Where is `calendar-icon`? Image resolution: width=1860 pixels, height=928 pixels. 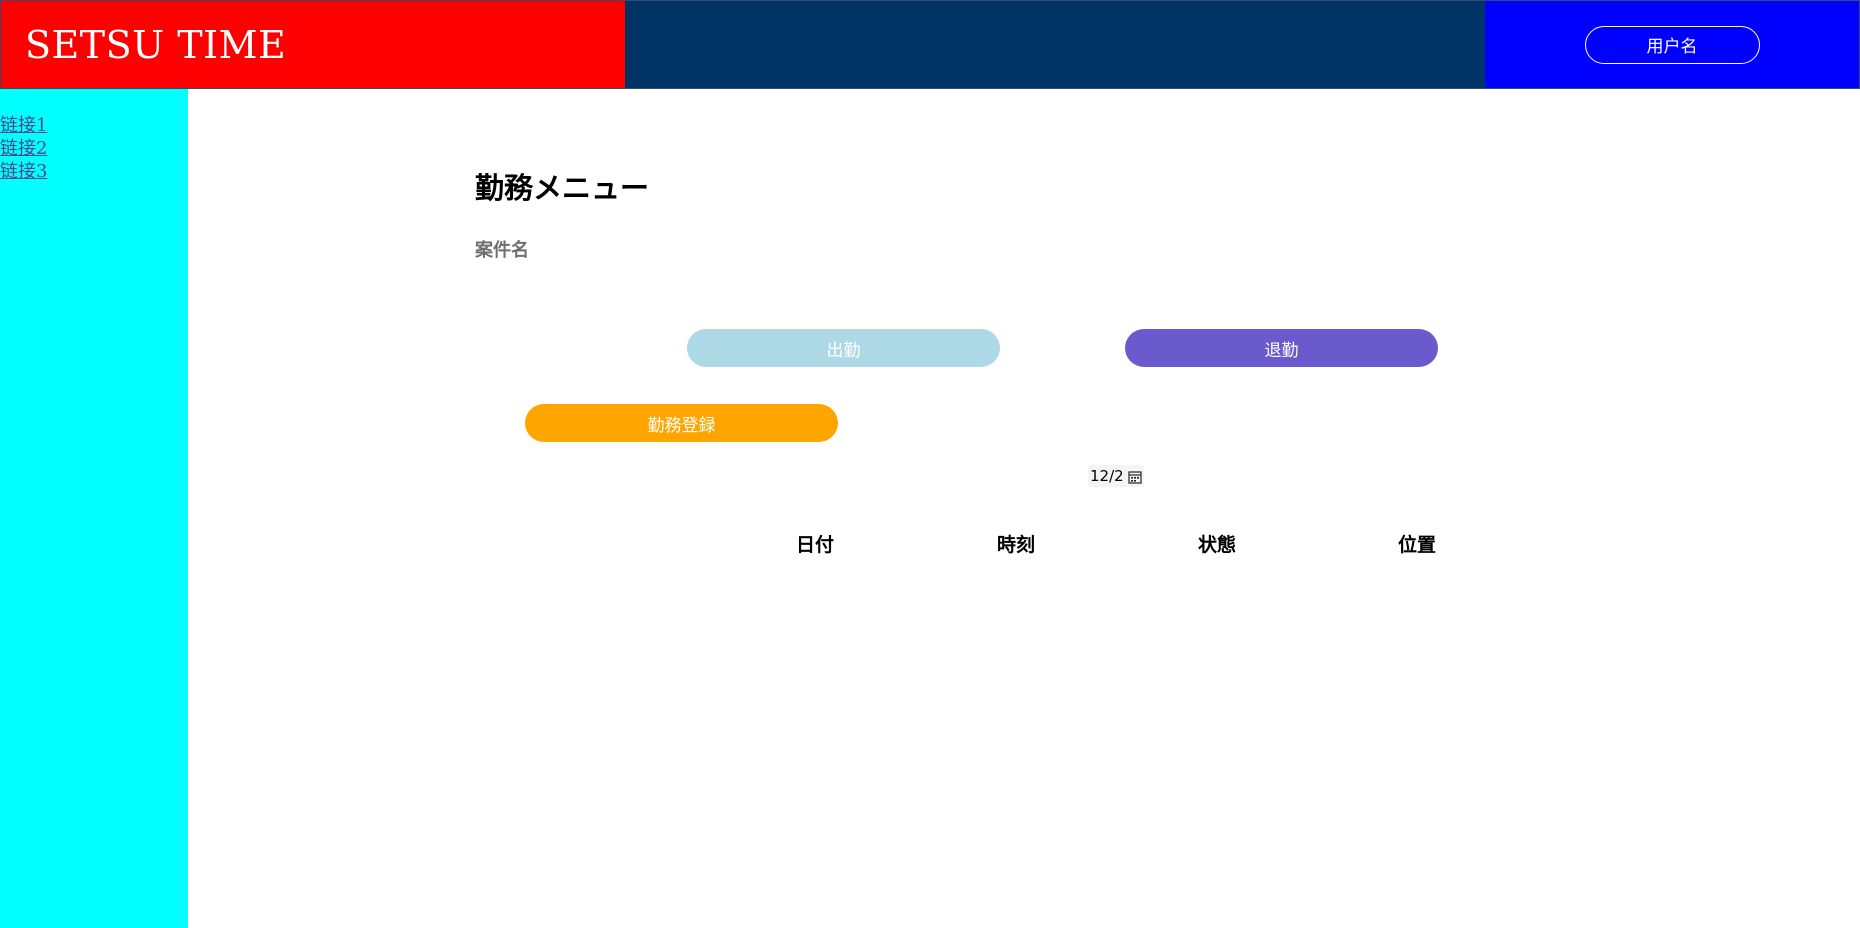 calendar-icon is located at coordinates (1135, 476).